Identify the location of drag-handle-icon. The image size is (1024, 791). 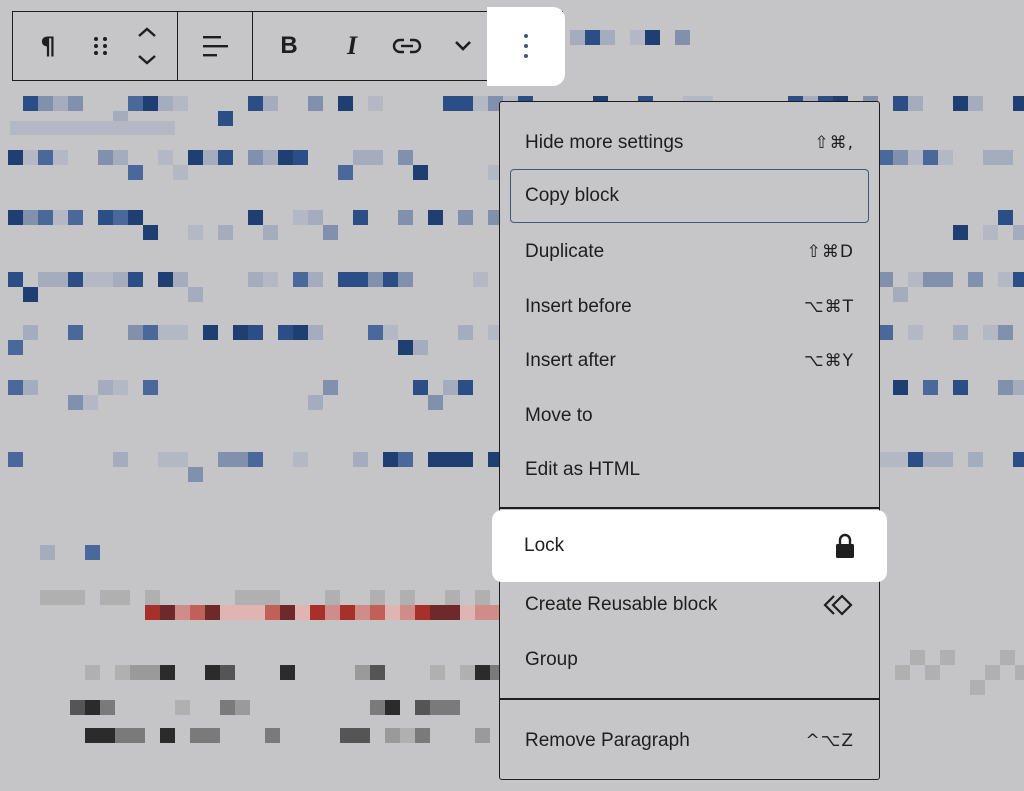
(100, 46).